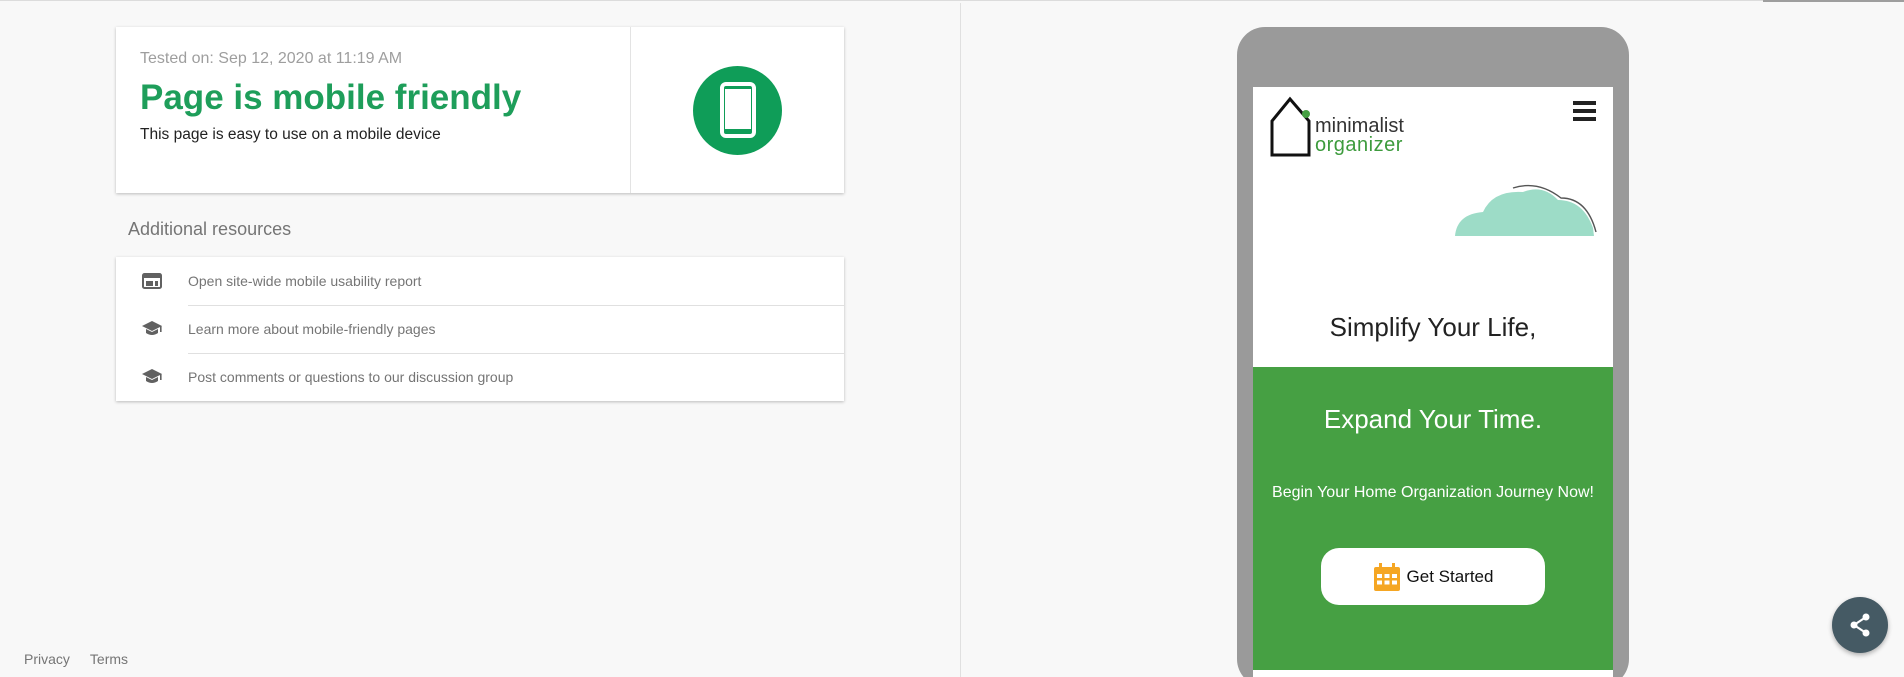 The height and width of the screenshot is (677, 1904). Describe the element at coordinates (152, 281) in the screenshot. I see `web-report-icon` at that location.